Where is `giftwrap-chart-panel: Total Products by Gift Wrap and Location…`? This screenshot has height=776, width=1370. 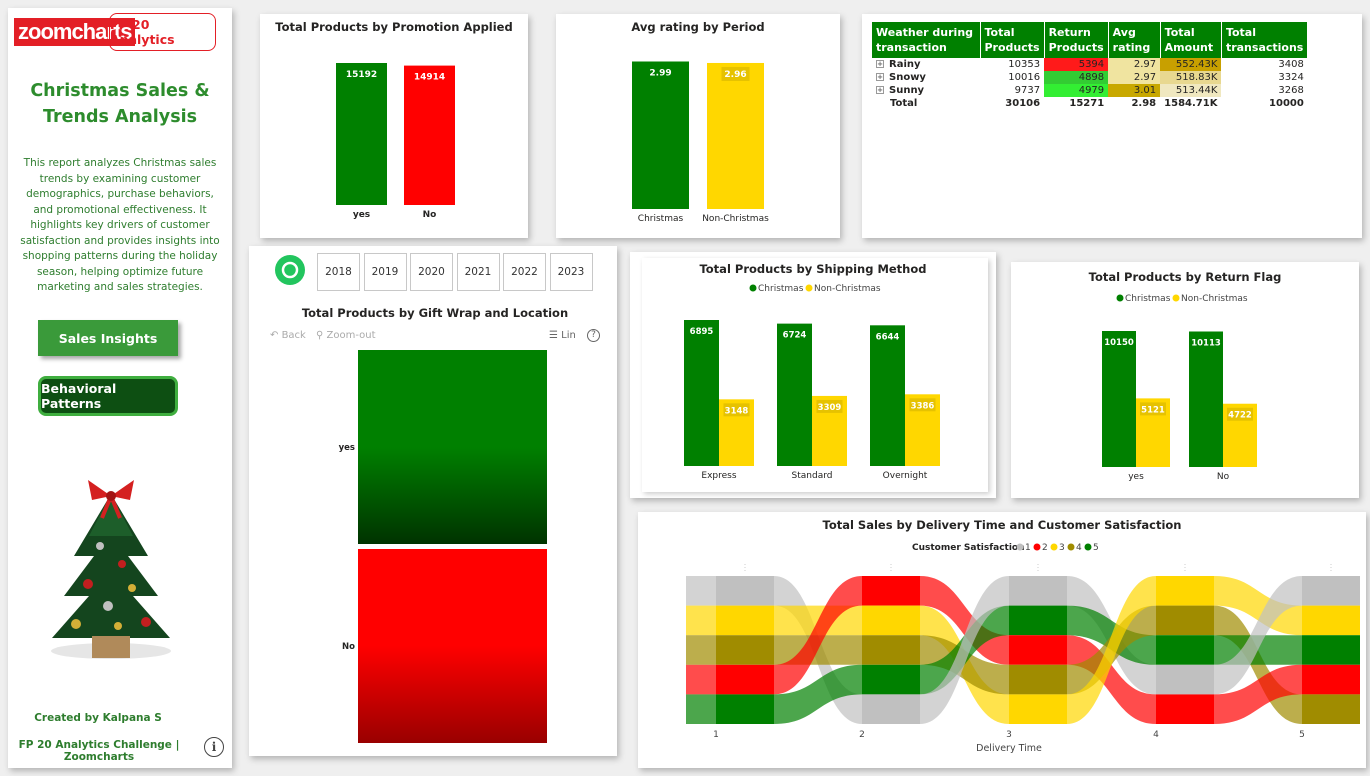
giftwrap-chart-panel: Total Products by Gift Wrap and Location… is located at coordinates (435, 525).